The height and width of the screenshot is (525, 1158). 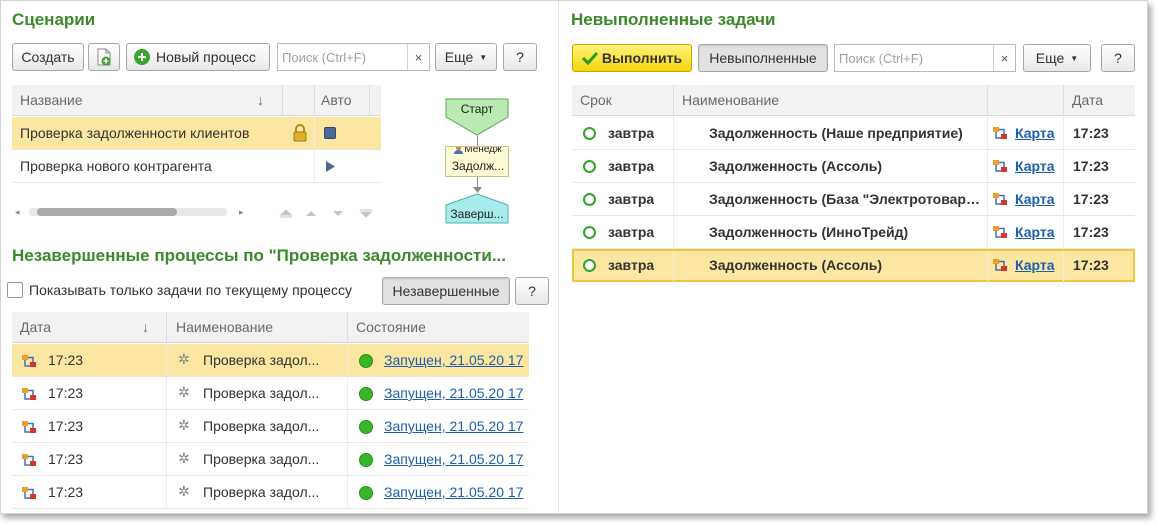 I want to click on chevron-down-icon: ▼, so click(x=483, y=57).